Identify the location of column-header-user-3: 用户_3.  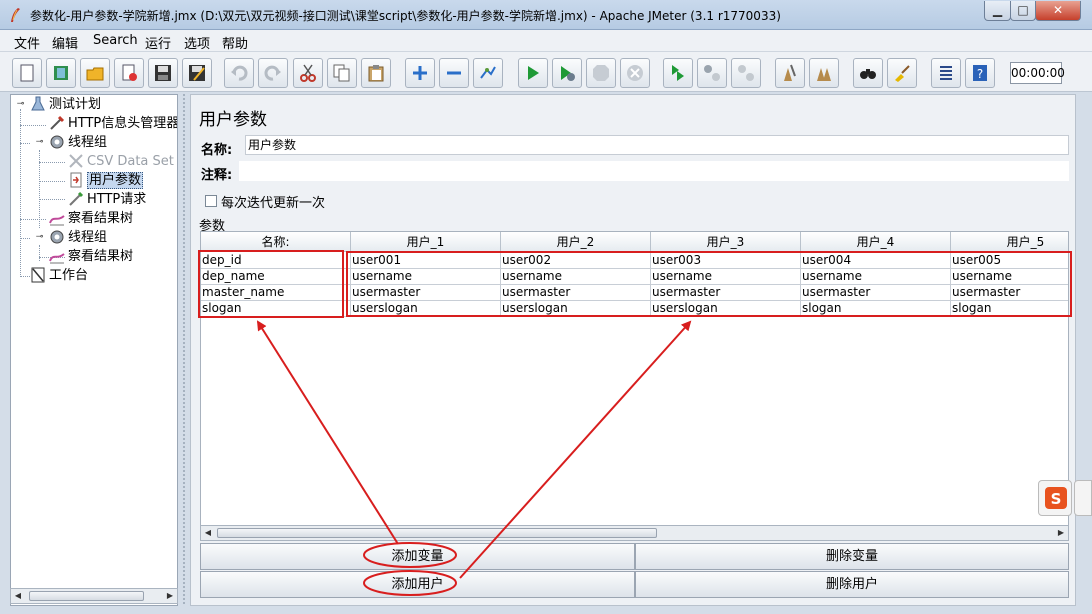
(726, 242).